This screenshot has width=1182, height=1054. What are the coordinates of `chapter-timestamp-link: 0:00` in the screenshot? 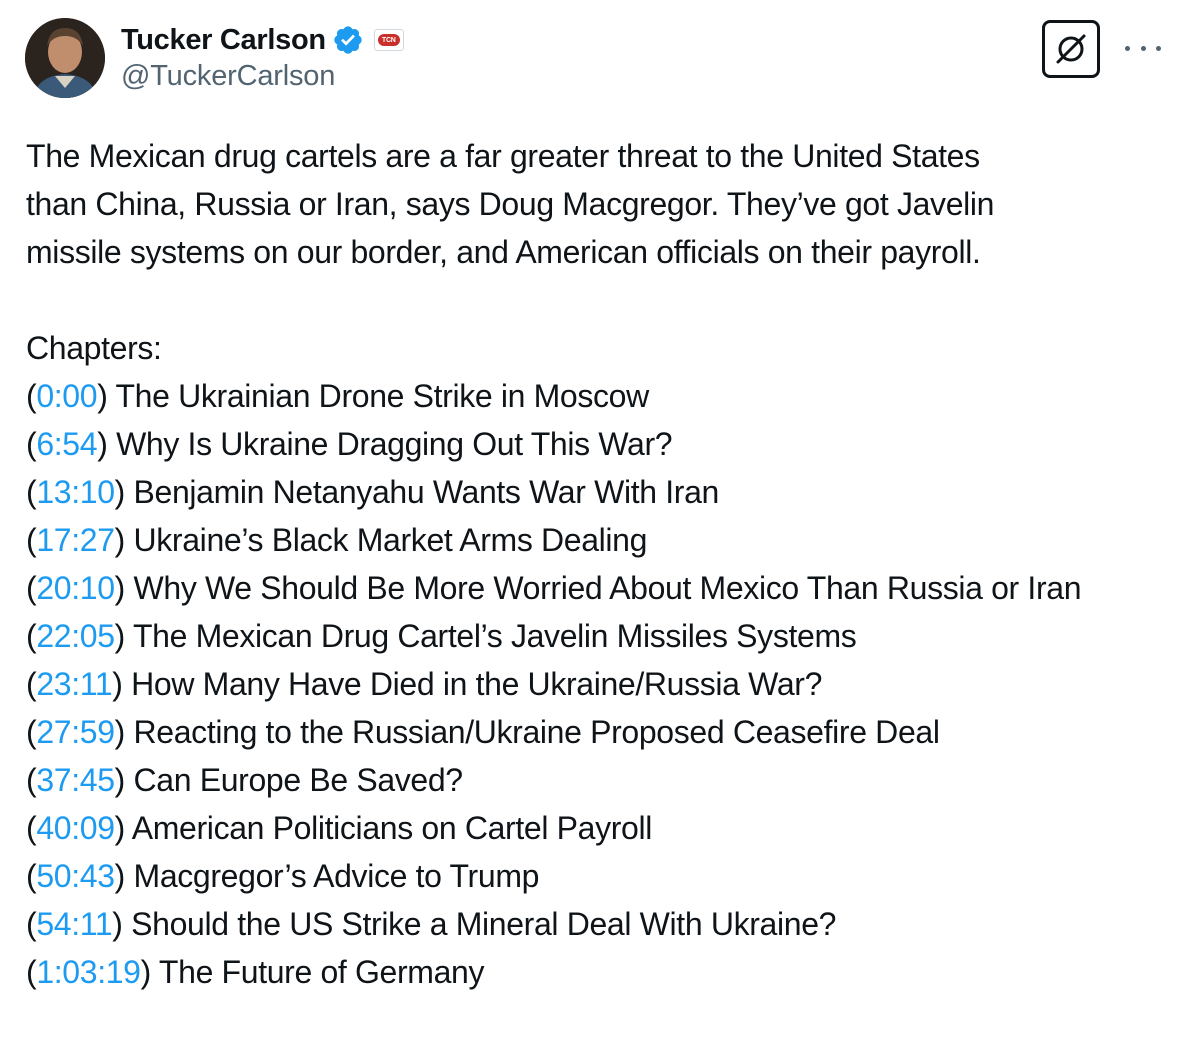 It's located at (66, 396).